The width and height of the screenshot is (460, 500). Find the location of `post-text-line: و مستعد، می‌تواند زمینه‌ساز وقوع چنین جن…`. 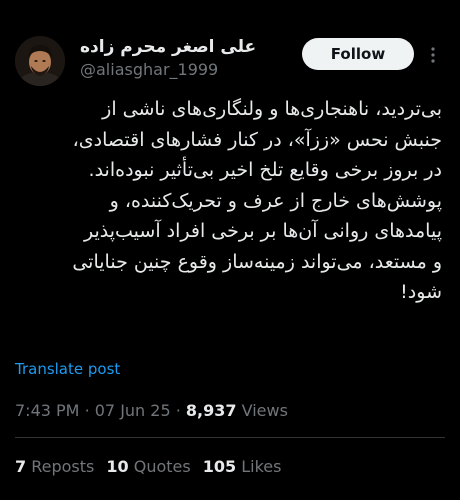

post-text-line: و مستعد، می‌تواند زمینه‌ساز وقوع چنین جن… is located at coordinates (257, 261).